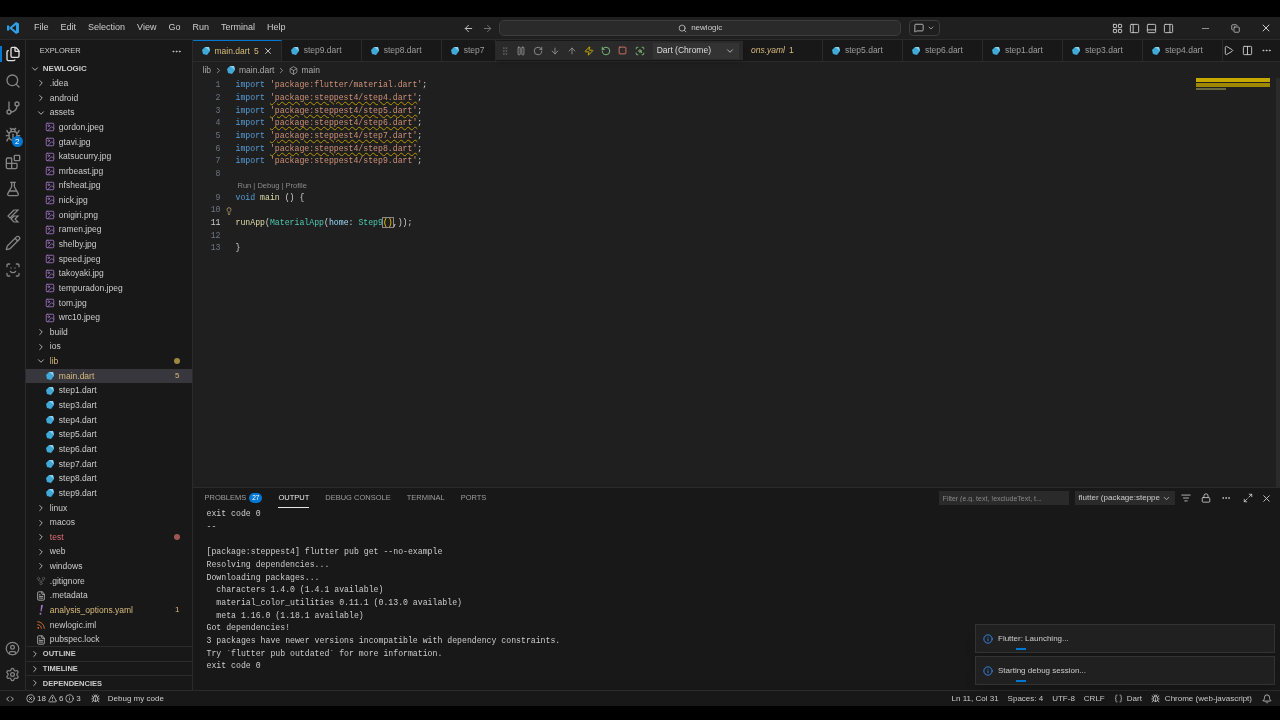  What do you see at coordinates (12, 674) in the screenshot?
I see `settings-icon` at bounding box center [12, 674].